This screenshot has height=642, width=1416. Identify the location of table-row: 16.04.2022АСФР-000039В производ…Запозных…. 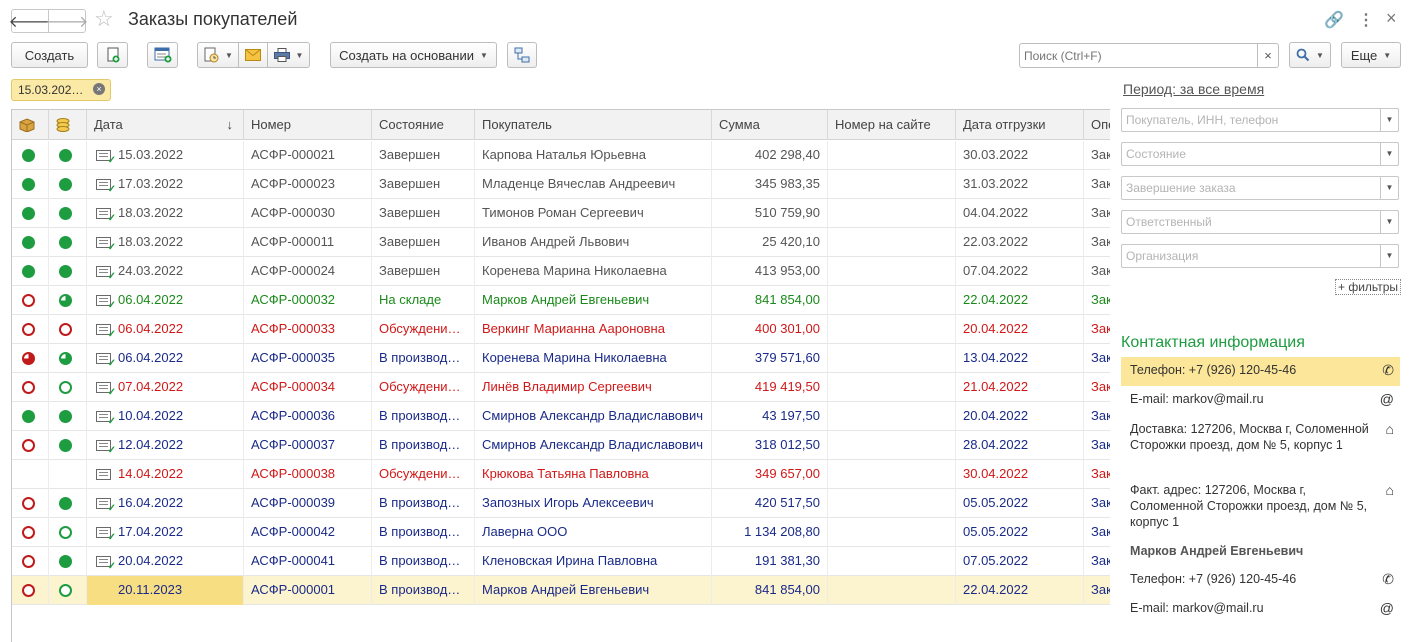
(561, 503).